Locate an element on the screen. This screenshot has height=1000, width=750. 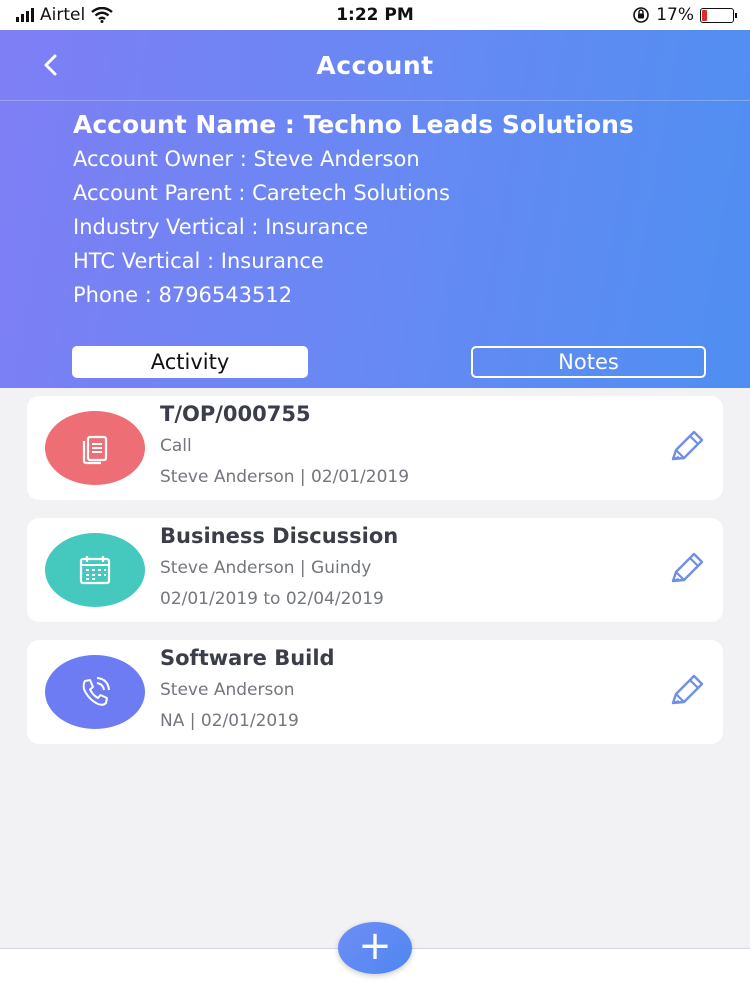
account-phone: Phone : 8796543512 is located at coordinates (411, 295).